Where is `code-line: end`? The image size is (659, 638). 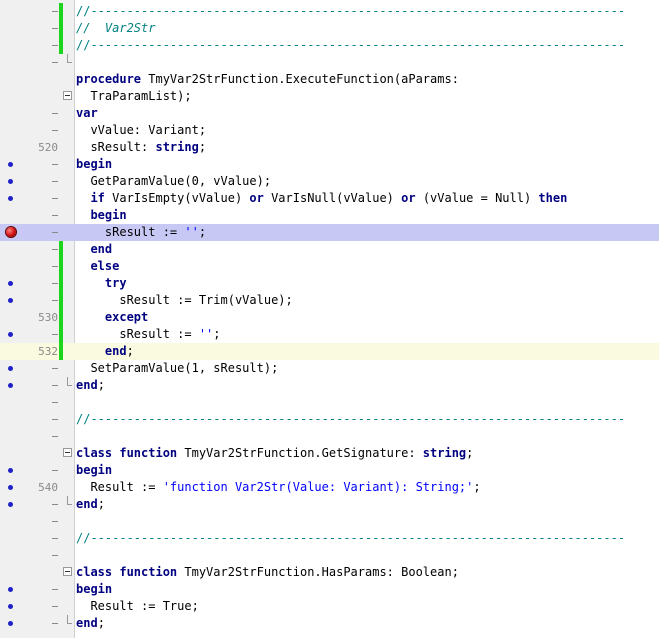
code-line: end is located at coordinates (329, 249).